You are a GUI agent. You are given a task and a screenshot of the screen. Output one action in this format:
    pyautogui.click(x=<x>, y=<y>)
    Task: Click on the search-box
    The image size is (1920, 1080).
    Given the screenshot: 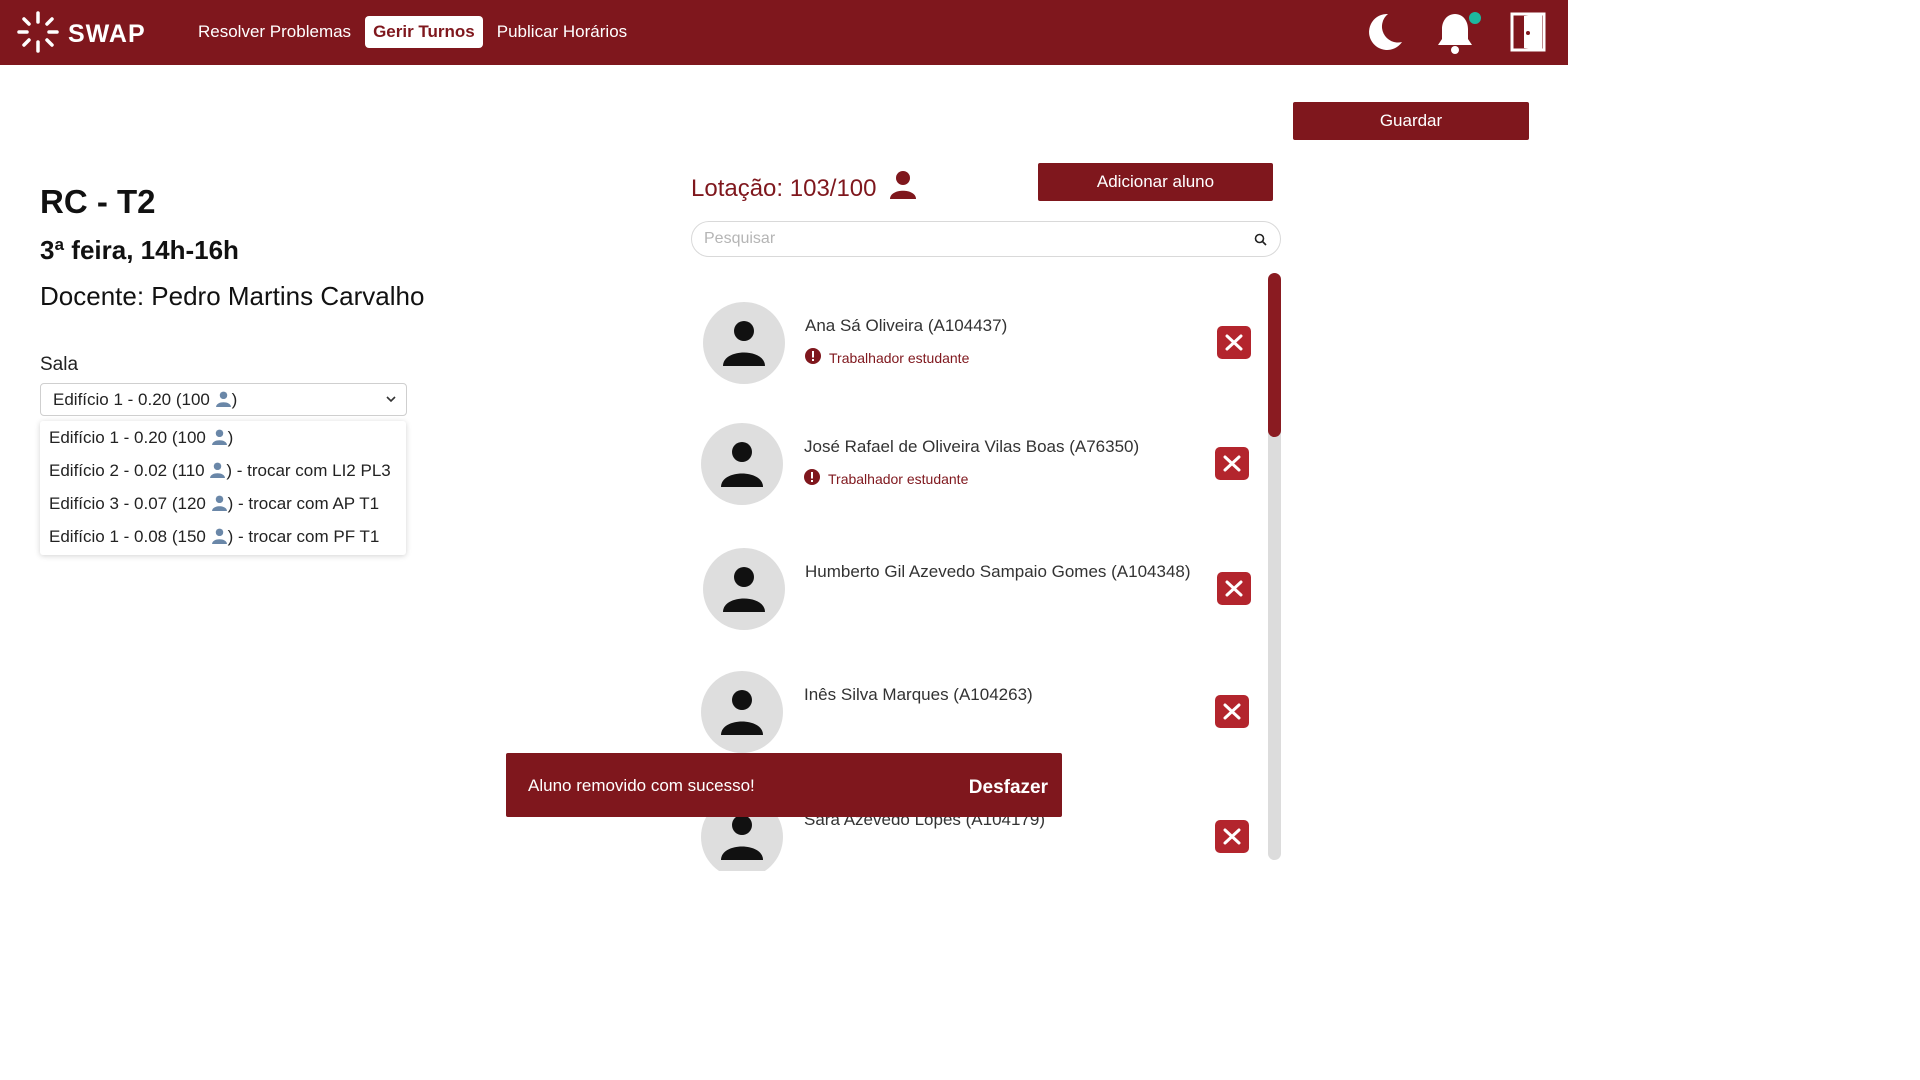 What is the action you would take?
    pyautogui.click(x=986, y=239)
    